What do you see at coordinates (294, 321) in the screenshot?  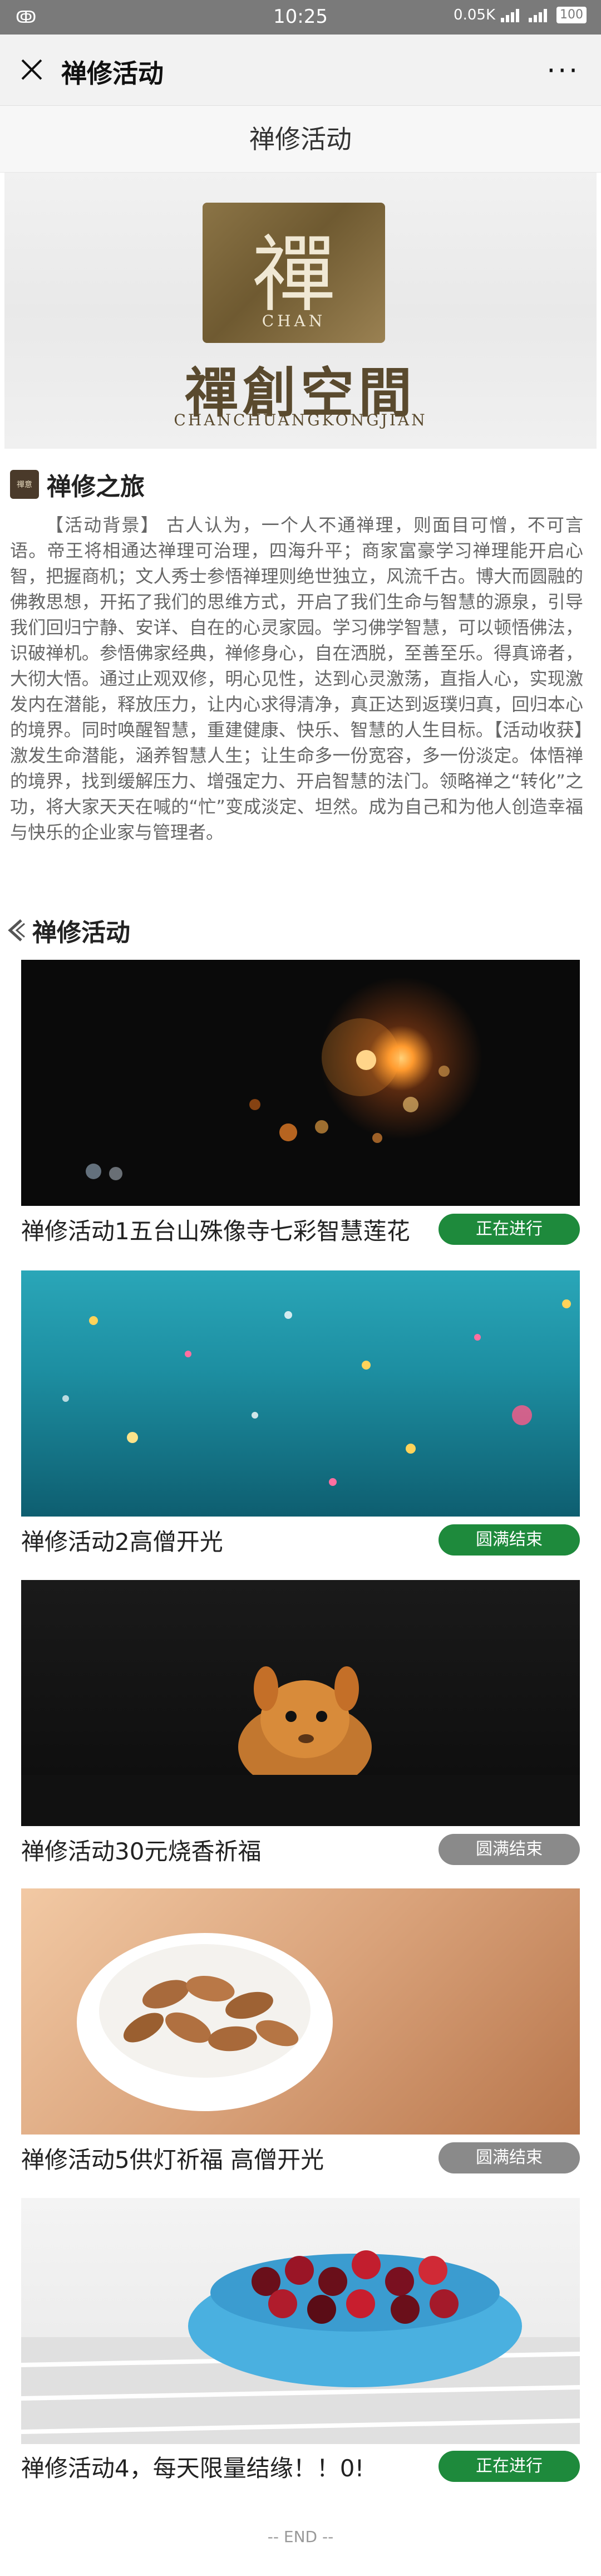 I see `seal-subtitle: CHAN` at bounding box center [294, 321].